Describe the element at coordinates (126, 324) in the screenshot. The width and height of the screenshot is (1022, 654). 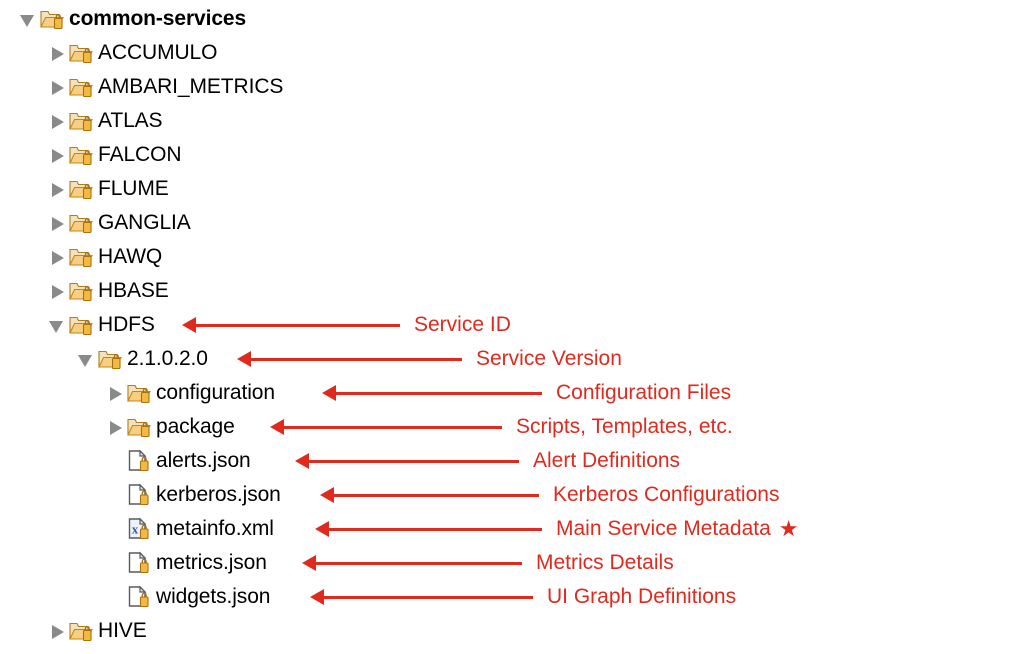
I see `tree-item-label: HDFS` at that location.